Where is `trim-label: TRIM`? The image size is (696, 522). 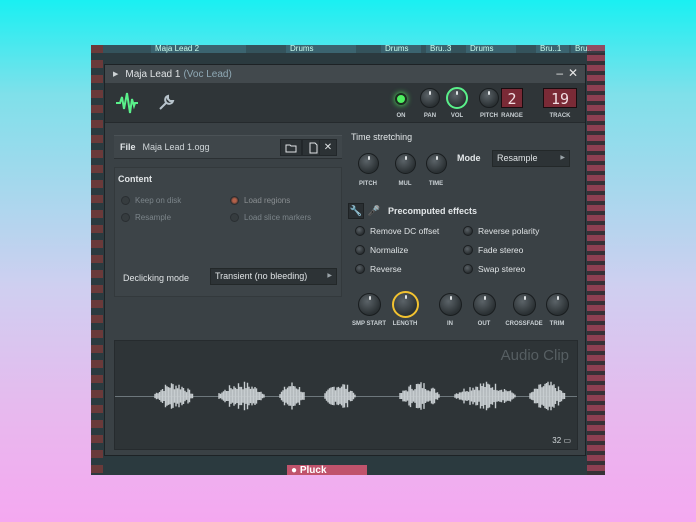 trim-label: TRIM is located at coordinates (557, 324).